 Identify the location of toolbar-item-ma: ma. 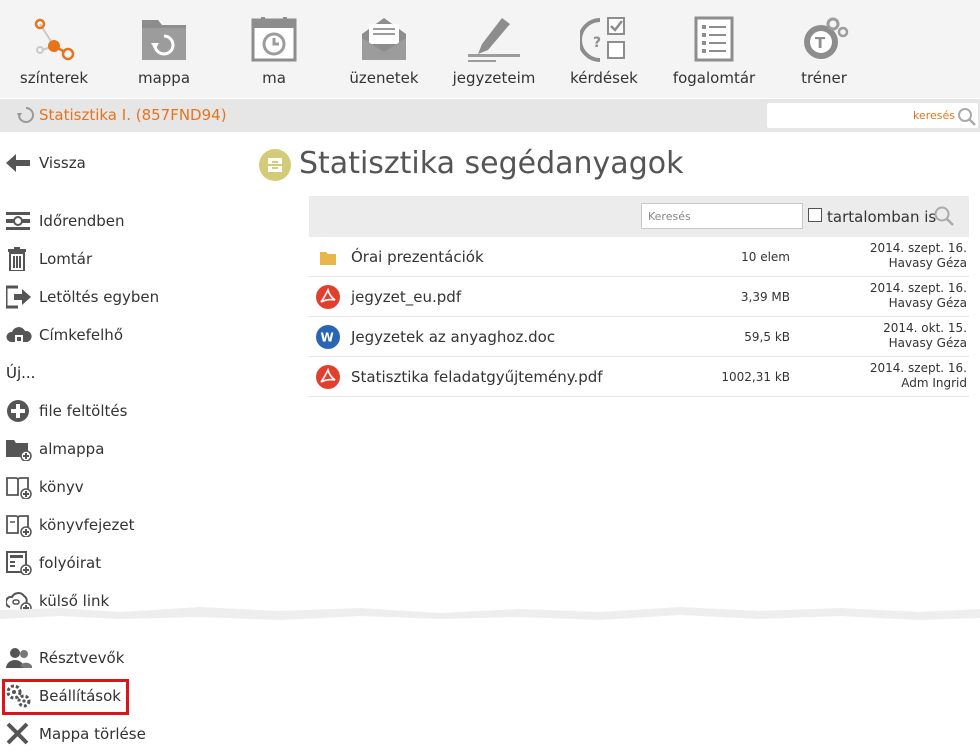
(274, 49).